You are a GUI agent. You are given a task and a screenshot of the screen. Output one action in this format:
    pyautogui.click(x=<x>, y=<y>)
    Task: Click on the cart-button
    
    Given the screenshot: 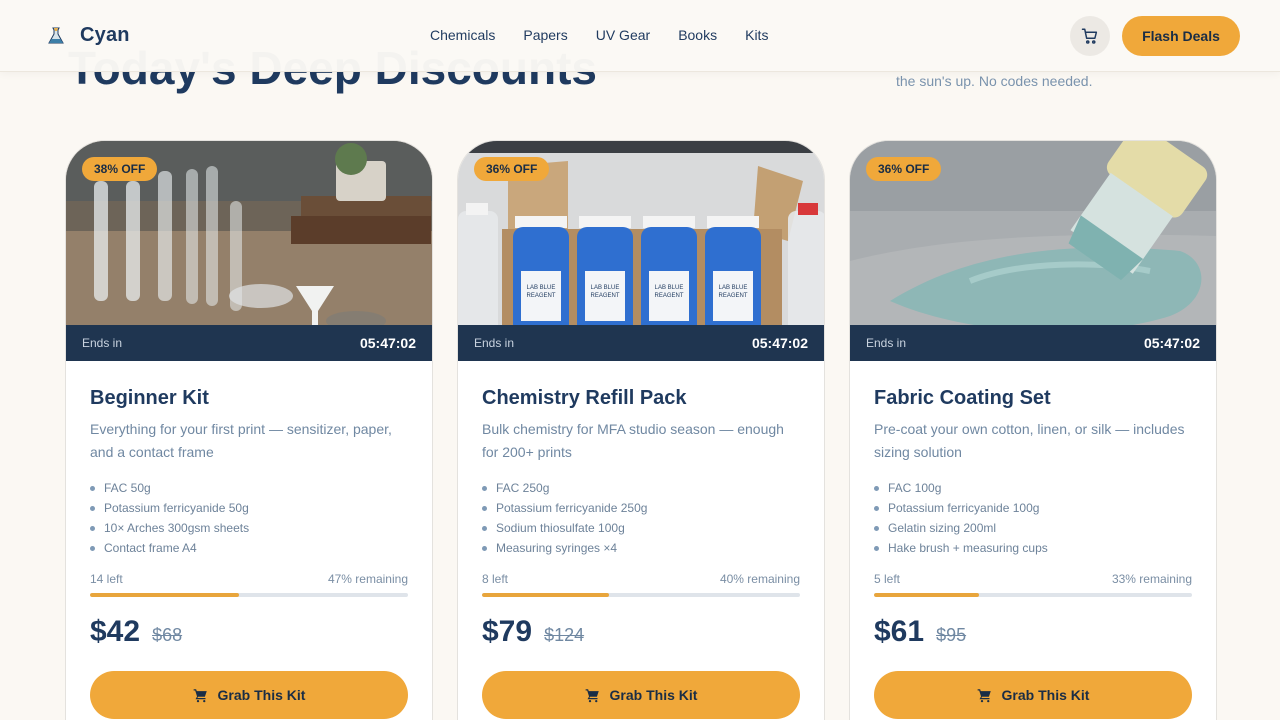 What is the action you would take?
    pyautogui.click(x=1090, y=36)
    